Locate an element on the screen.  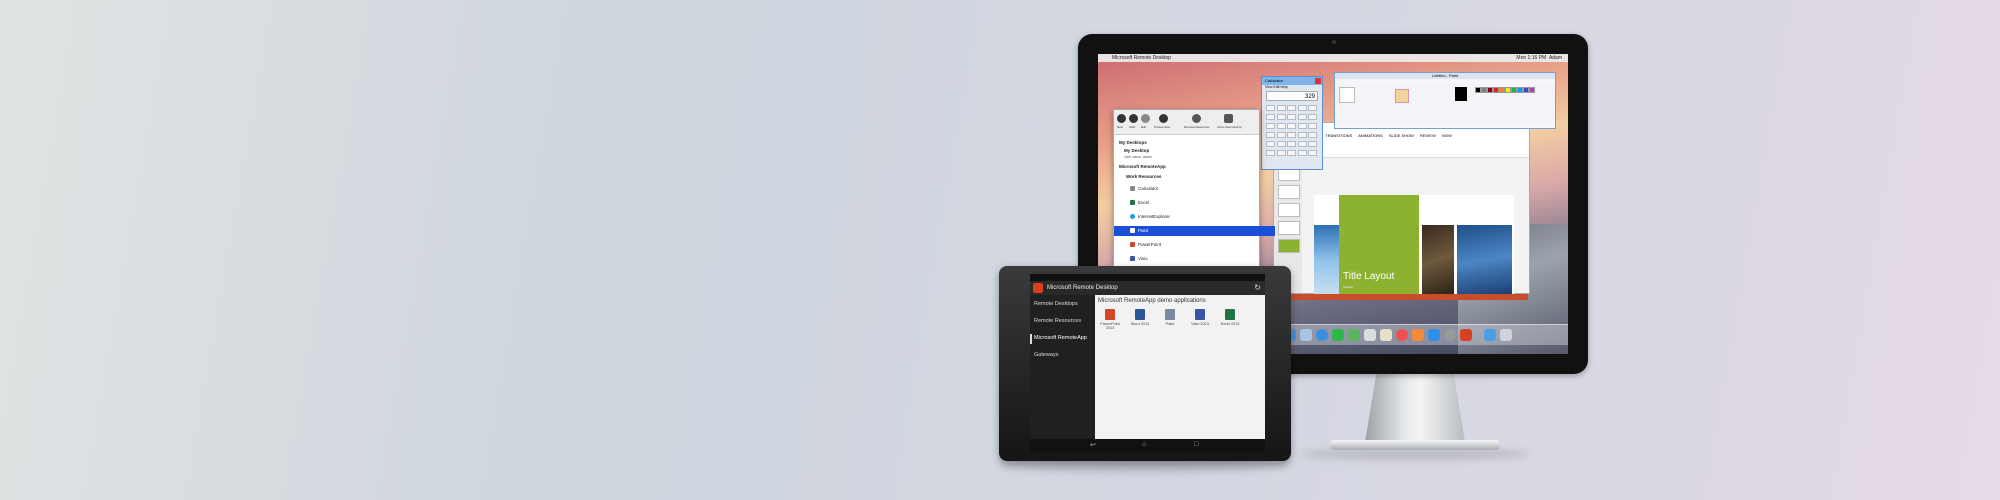
tab-slide-show: SLIDE SHOW is located at coordinates (1401, 135).